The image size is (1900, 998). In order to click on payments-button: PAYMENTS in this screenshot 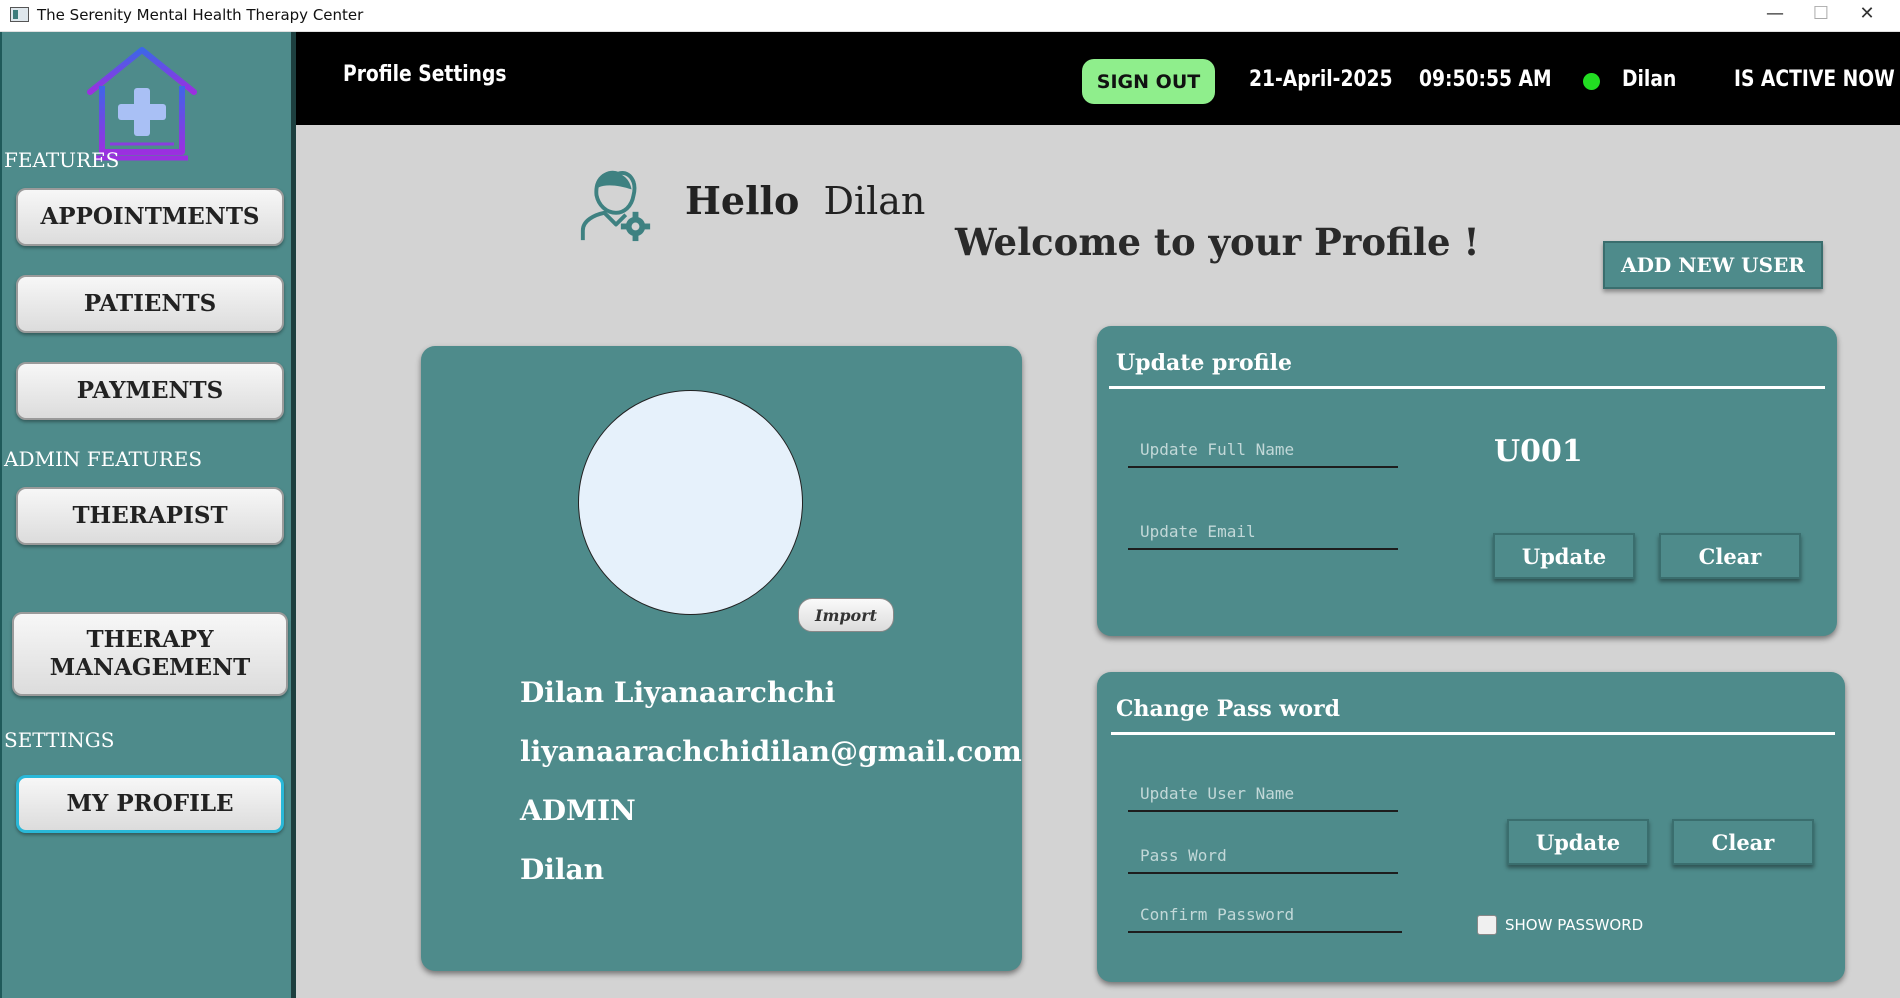, I will do `click(150, 391)`.